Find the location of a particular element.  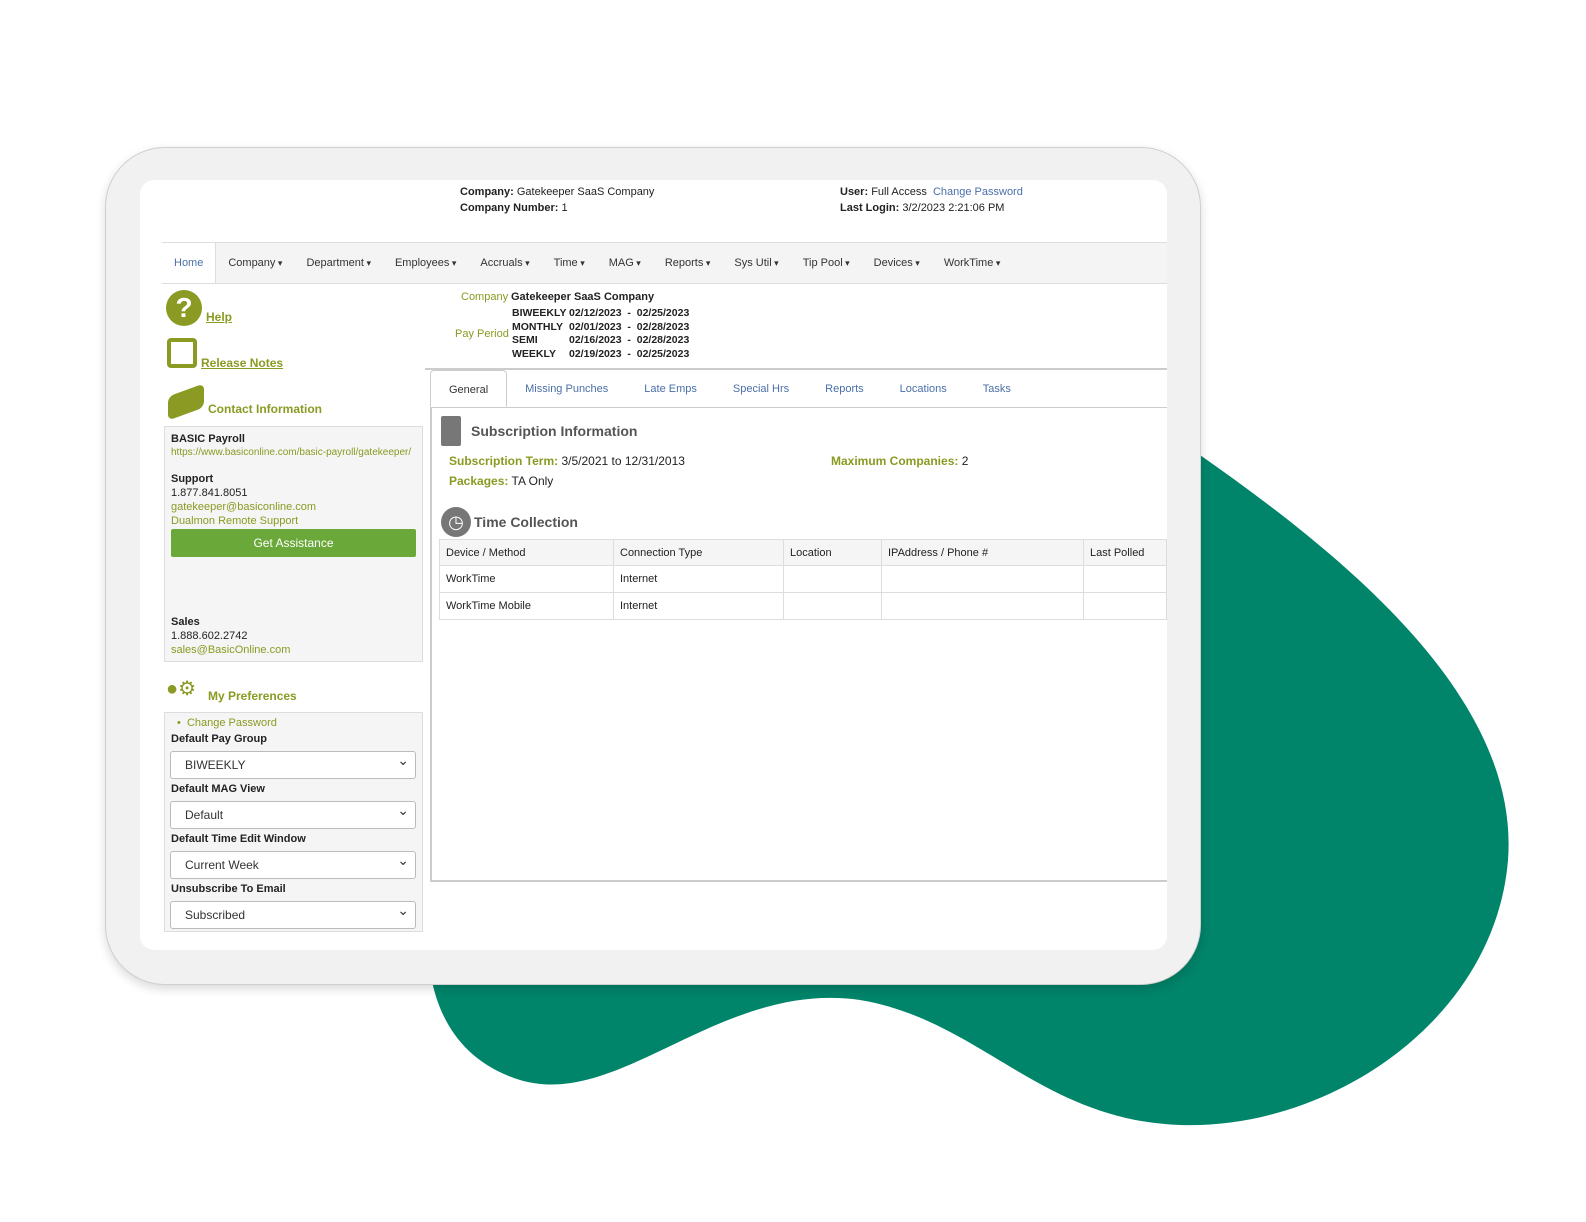

company-number-label: Company Number: is located at coordinates (509, 208).